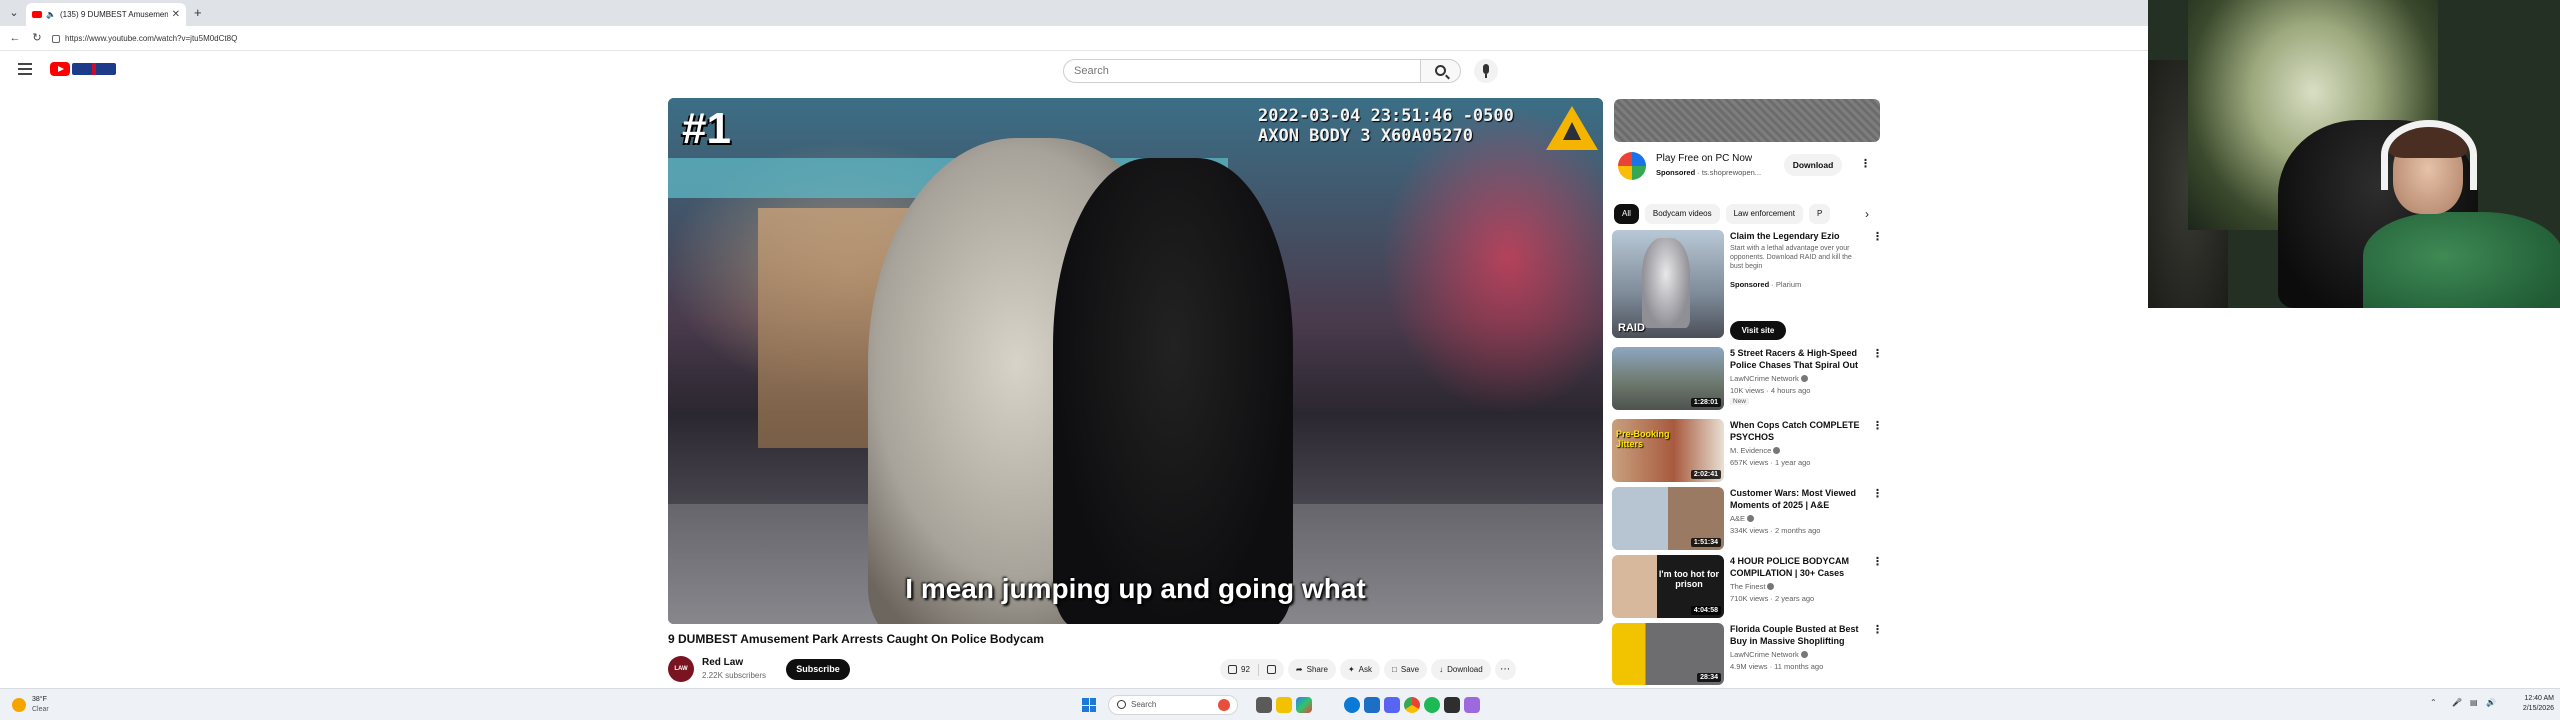 This screenshot has height=720, width=2560. I want to click on bookmark-icon: □, so click(1394, 669).